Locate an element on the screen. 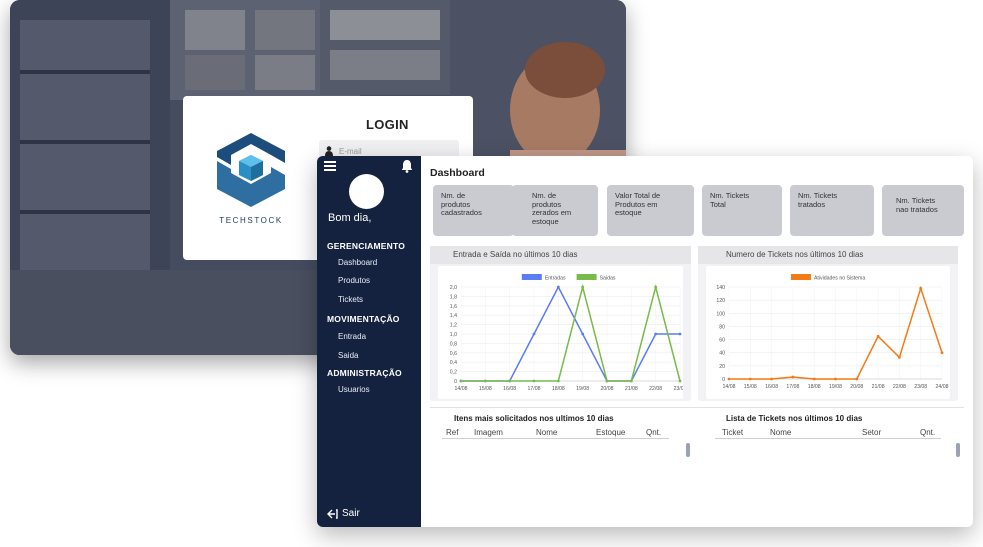 The height and width of the screenshot is (547, 983). section-movimentacao: MOVIMENTAÇÃO is located at coordinates (363, 319).